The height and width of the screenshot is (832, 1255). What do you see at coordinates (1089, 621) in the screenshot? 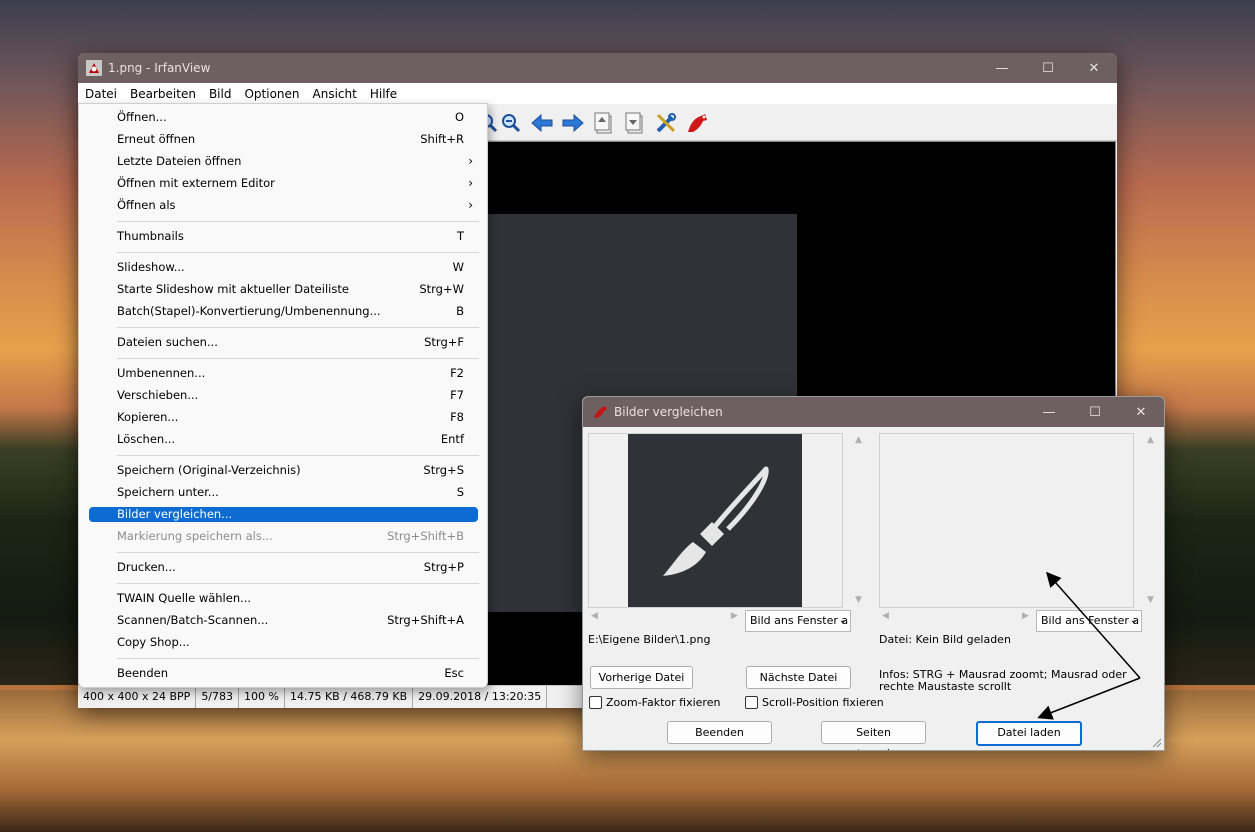
I see `right-fit-select: Bild ans Fenster a ⌄` at bounding box center [1089, 621].